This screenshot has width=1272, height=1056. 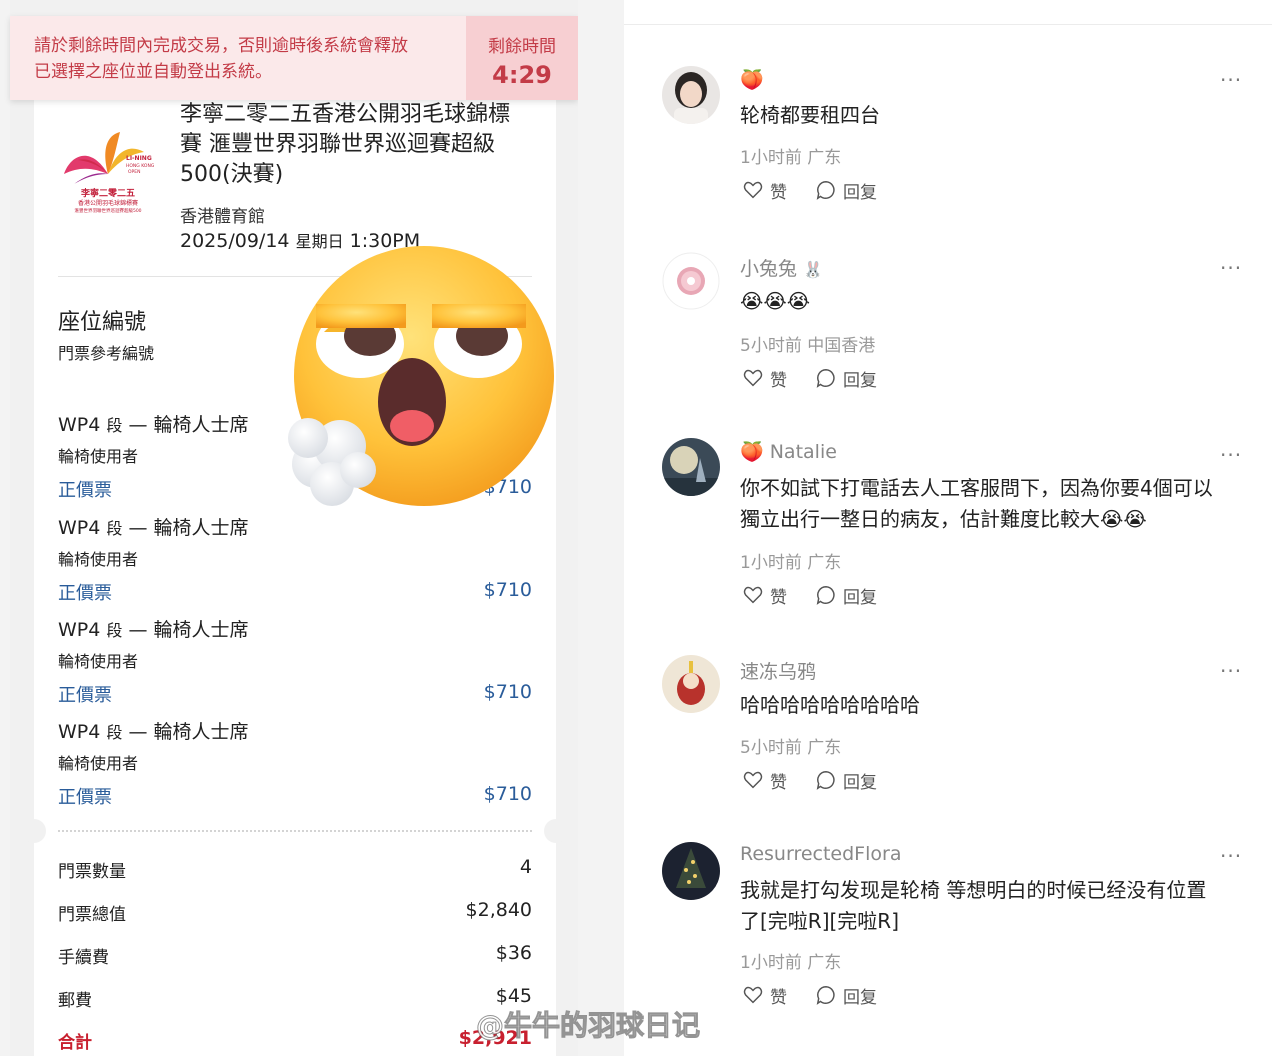 What do you see at coordinates (295, 831) in the screenshot?
I see `perforation-line` at bounding box center [295, 831].